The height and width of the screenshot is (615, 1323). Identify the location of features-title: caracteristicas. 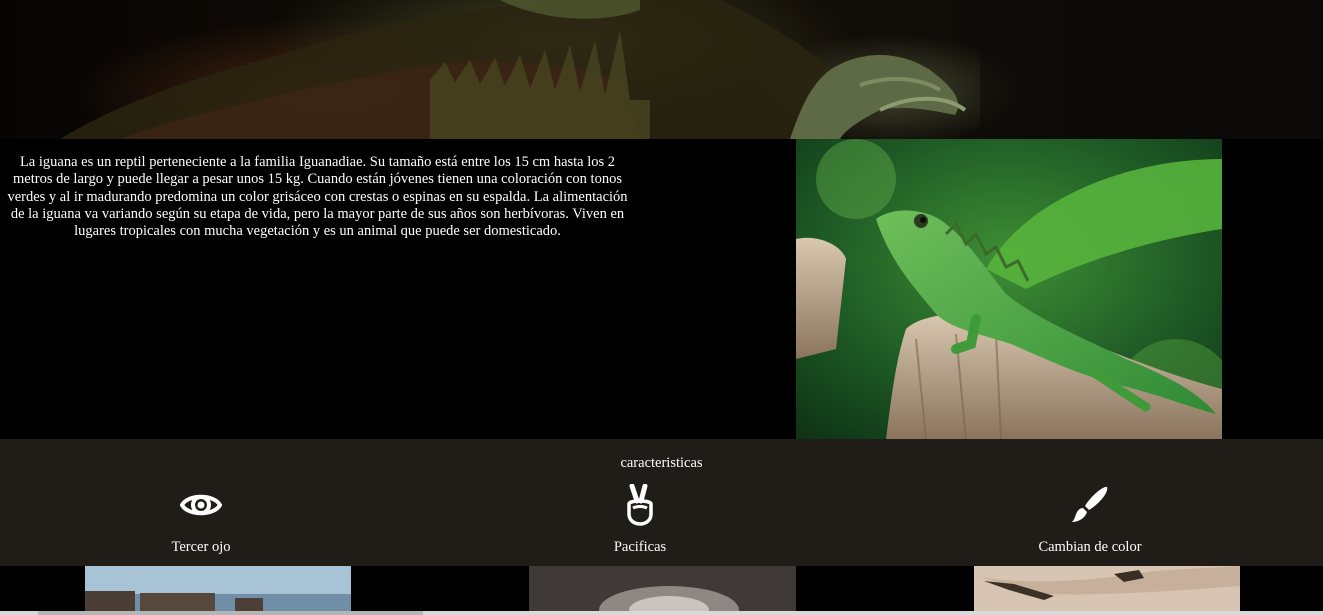
(661, 463).